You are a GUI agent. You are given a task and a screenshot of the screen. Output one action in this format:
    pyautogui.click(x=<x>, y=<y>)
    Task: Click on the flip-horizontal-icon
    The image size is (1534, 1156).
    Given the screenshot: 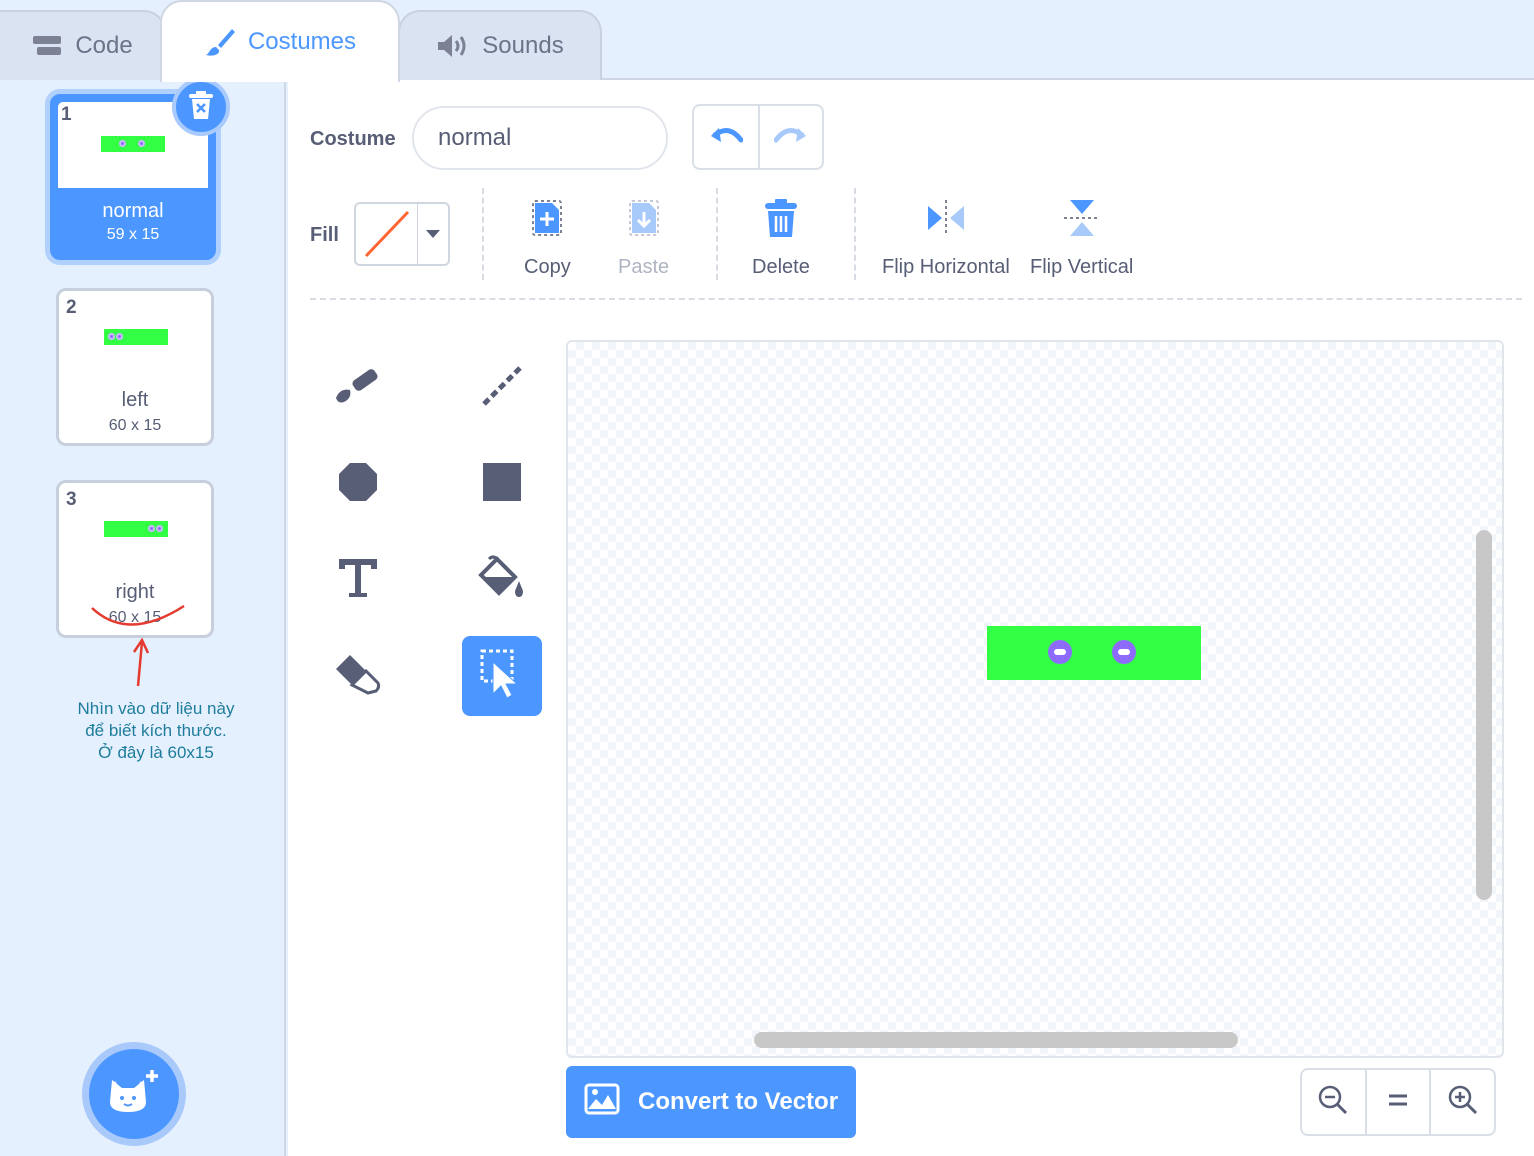 What is the action you would take?
    pyautogui.click(x=946, y=221)
    